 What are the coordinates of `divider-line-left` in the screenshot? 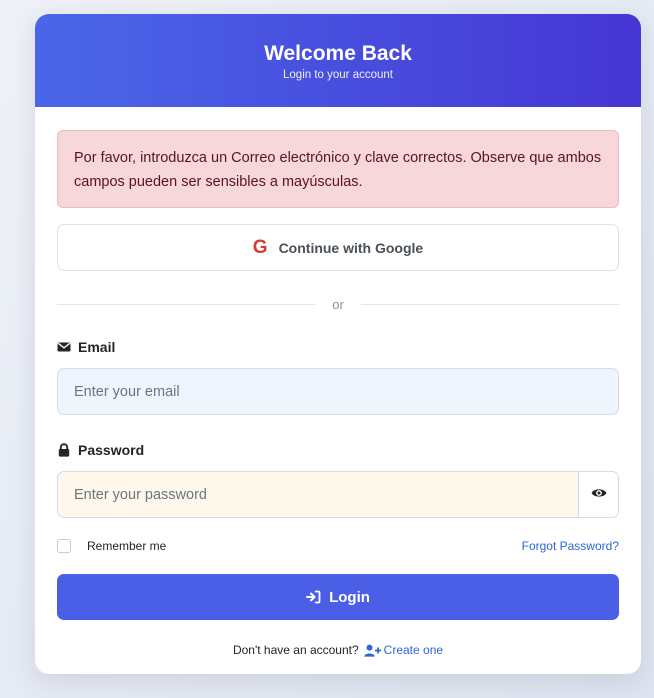 It's located at (186, 304).